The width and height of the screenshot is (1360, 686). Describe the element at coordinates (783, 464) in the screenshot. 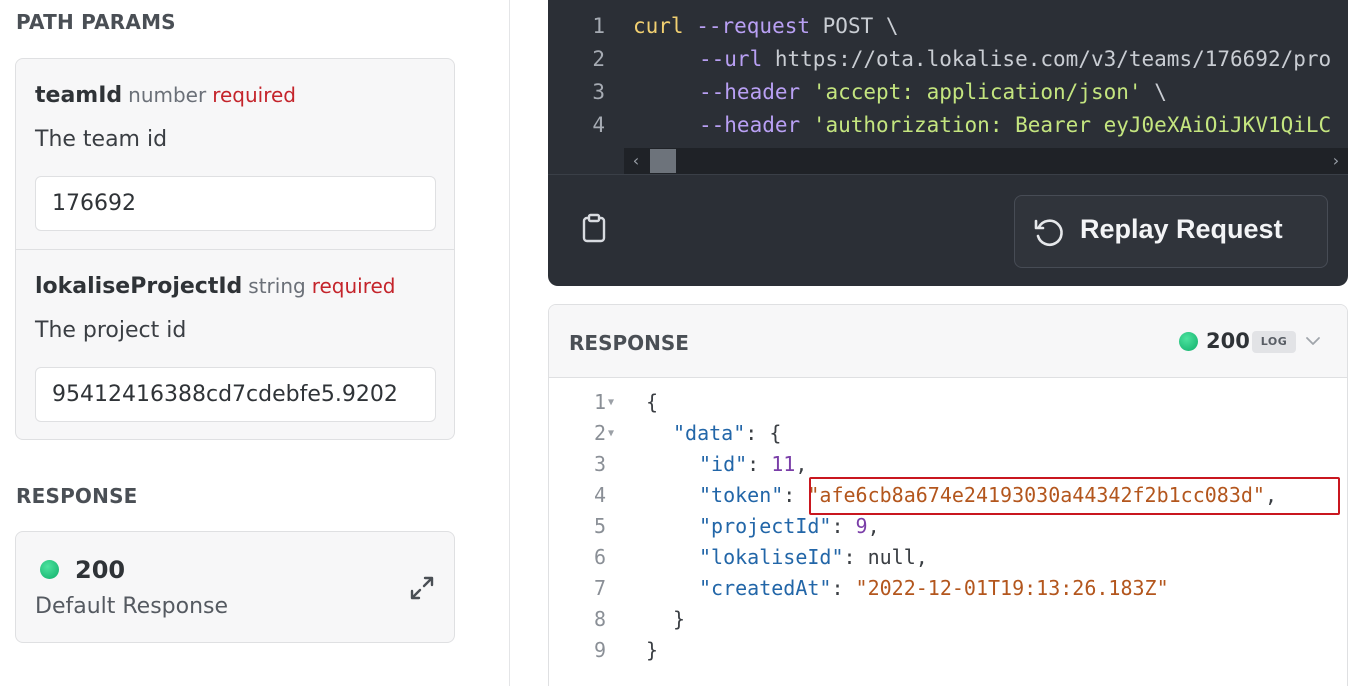

I see `json-value: 11` at that location.